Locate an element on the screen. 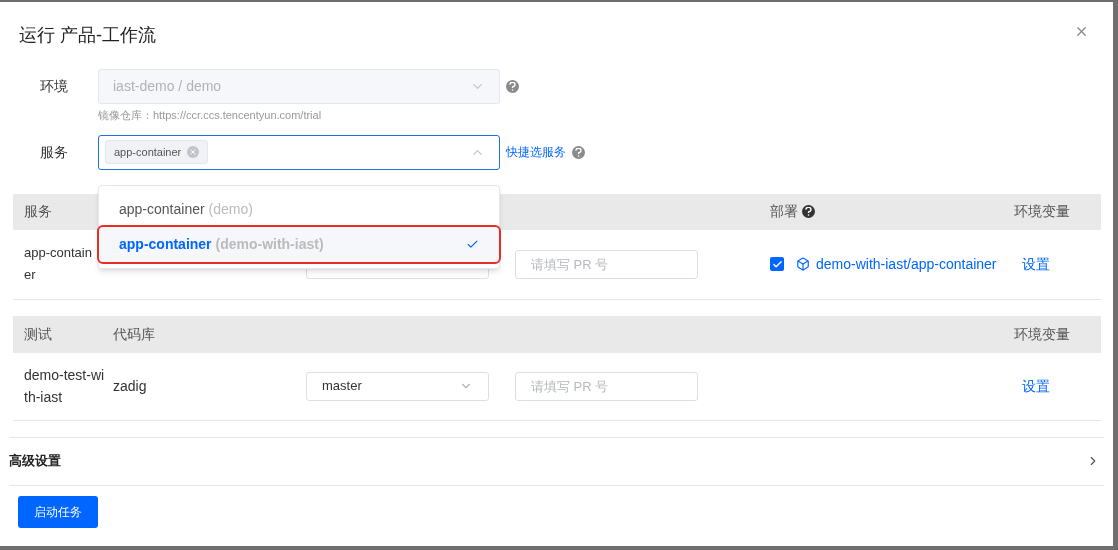  table-cell-text: app-container is located at coordinates (58, 264).